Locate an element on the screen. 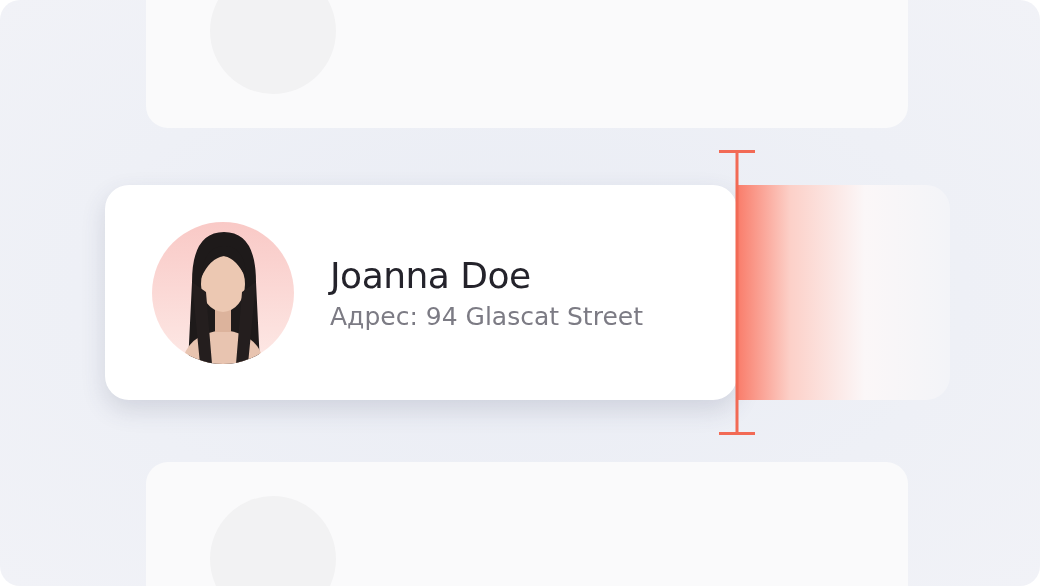  contact-address: Адрес: 94 Glascat Street is located at coordinates (486, 316).